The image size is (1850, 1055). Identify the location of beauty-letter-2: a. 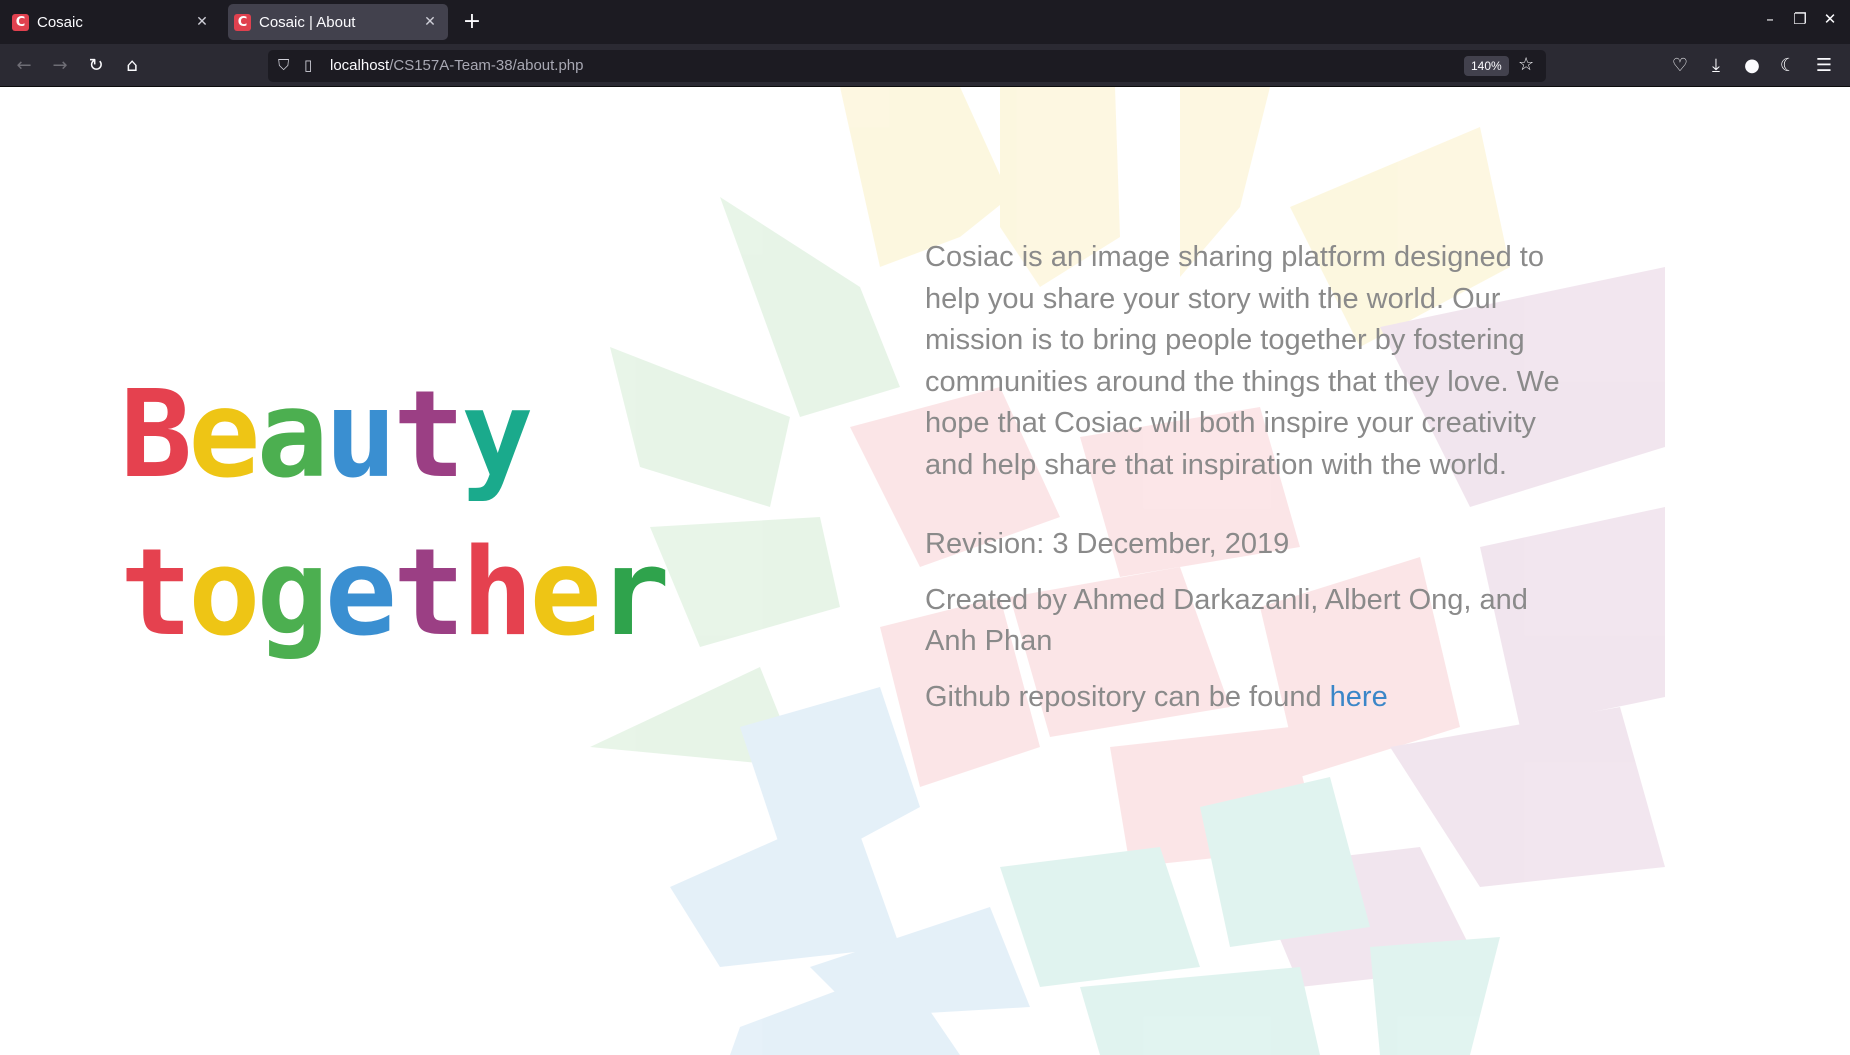
(292, 435).